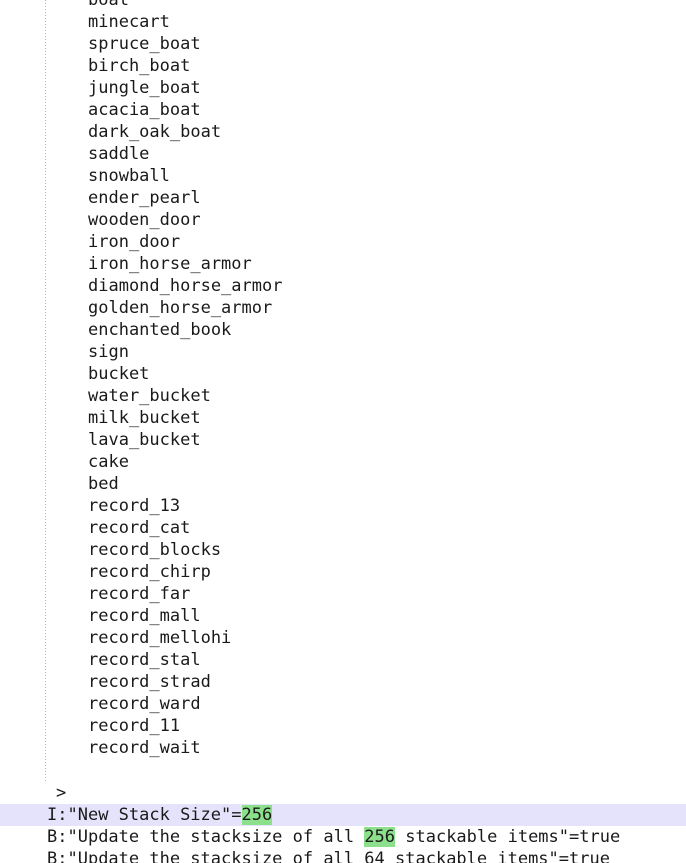 The image size is (686, 863). What do you see at coordinates (257, 815) in the screenshot?
I see `property-value: 256` at bounding box center [257, 815].